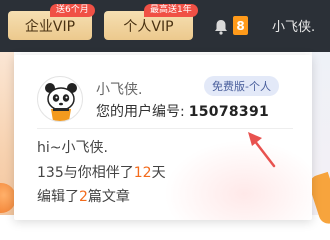  What do you see at coordinates (61, 102) in the screenshot?
I see `panda-avatar-icon` at bounding box center [61, 102].